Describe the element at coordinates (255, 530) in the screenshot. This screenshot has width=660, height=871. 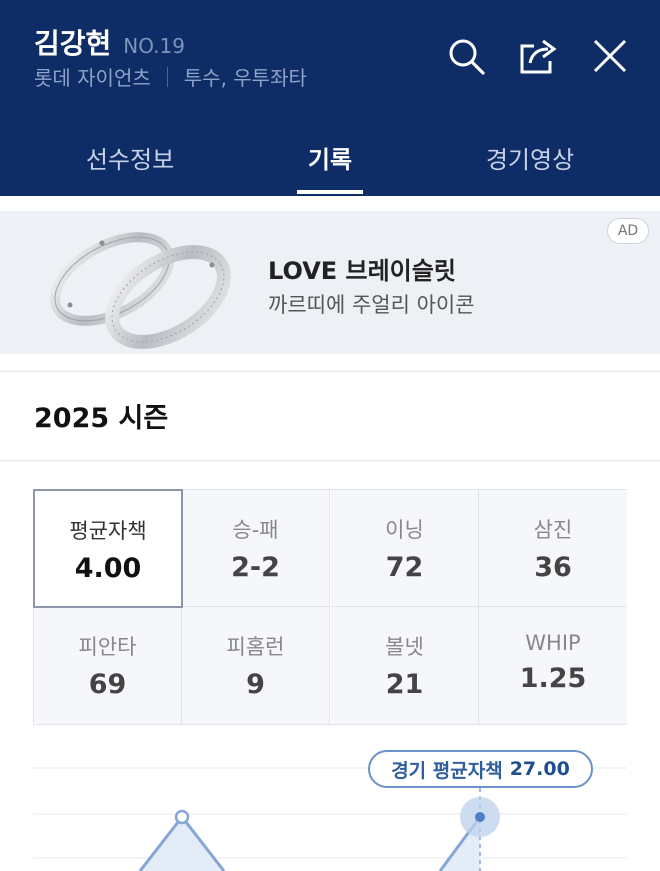
I see `stat-label: 승-패` at that location.